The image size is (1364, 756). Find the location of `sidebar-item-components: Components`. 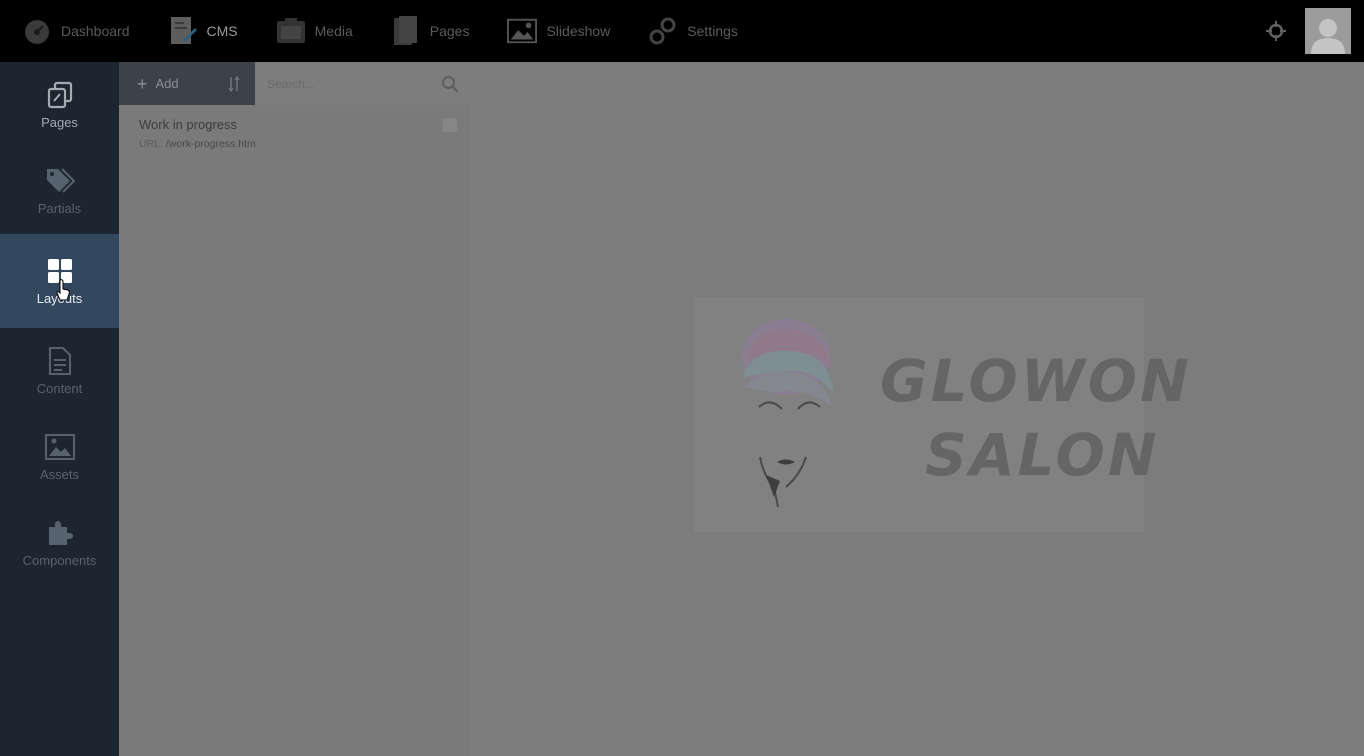

sidebar-item-components: Components is located at coordinates (59, 543).